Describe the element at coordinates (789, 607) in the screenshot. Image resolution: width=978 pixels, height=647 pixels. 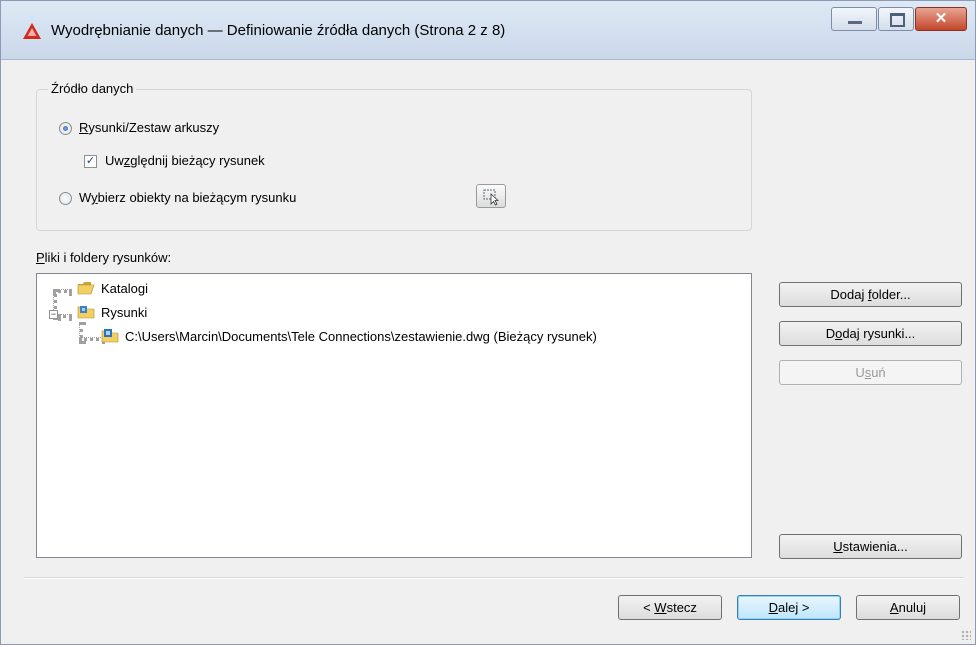
I see `next-button: Dalej >` at that location.